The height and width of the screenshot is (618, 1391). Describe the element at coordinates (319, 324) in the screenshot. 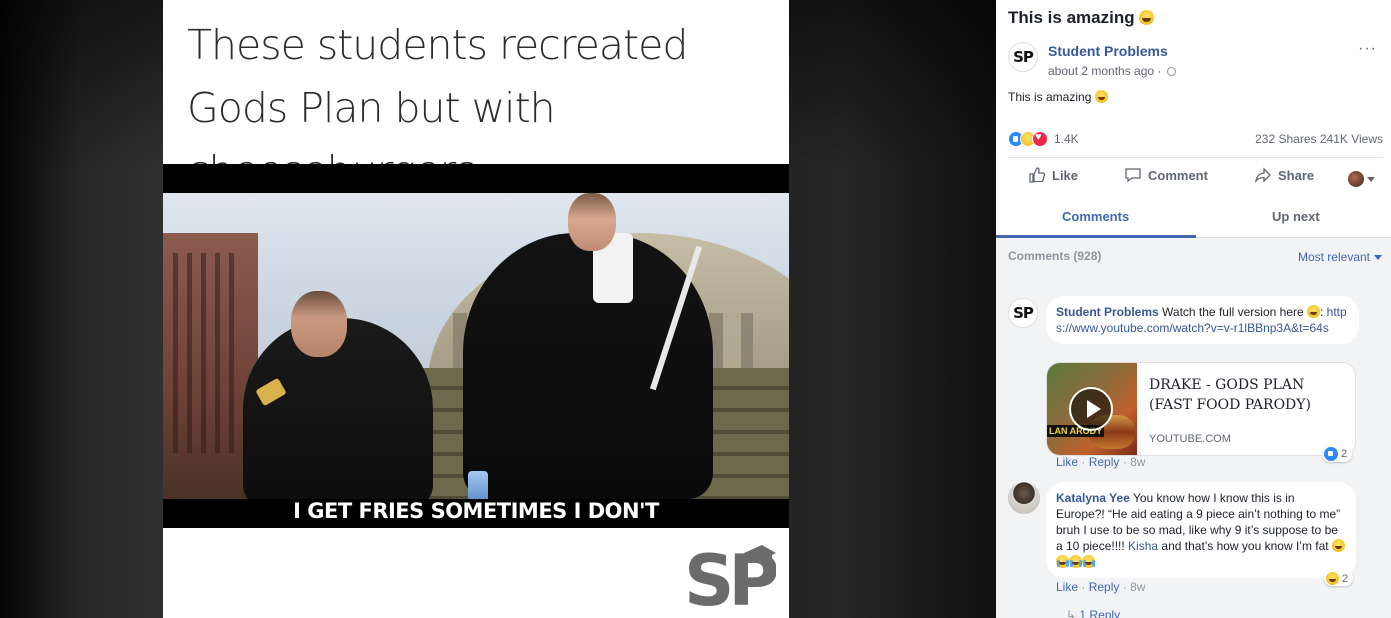

I see `scene-head-left` at that location.